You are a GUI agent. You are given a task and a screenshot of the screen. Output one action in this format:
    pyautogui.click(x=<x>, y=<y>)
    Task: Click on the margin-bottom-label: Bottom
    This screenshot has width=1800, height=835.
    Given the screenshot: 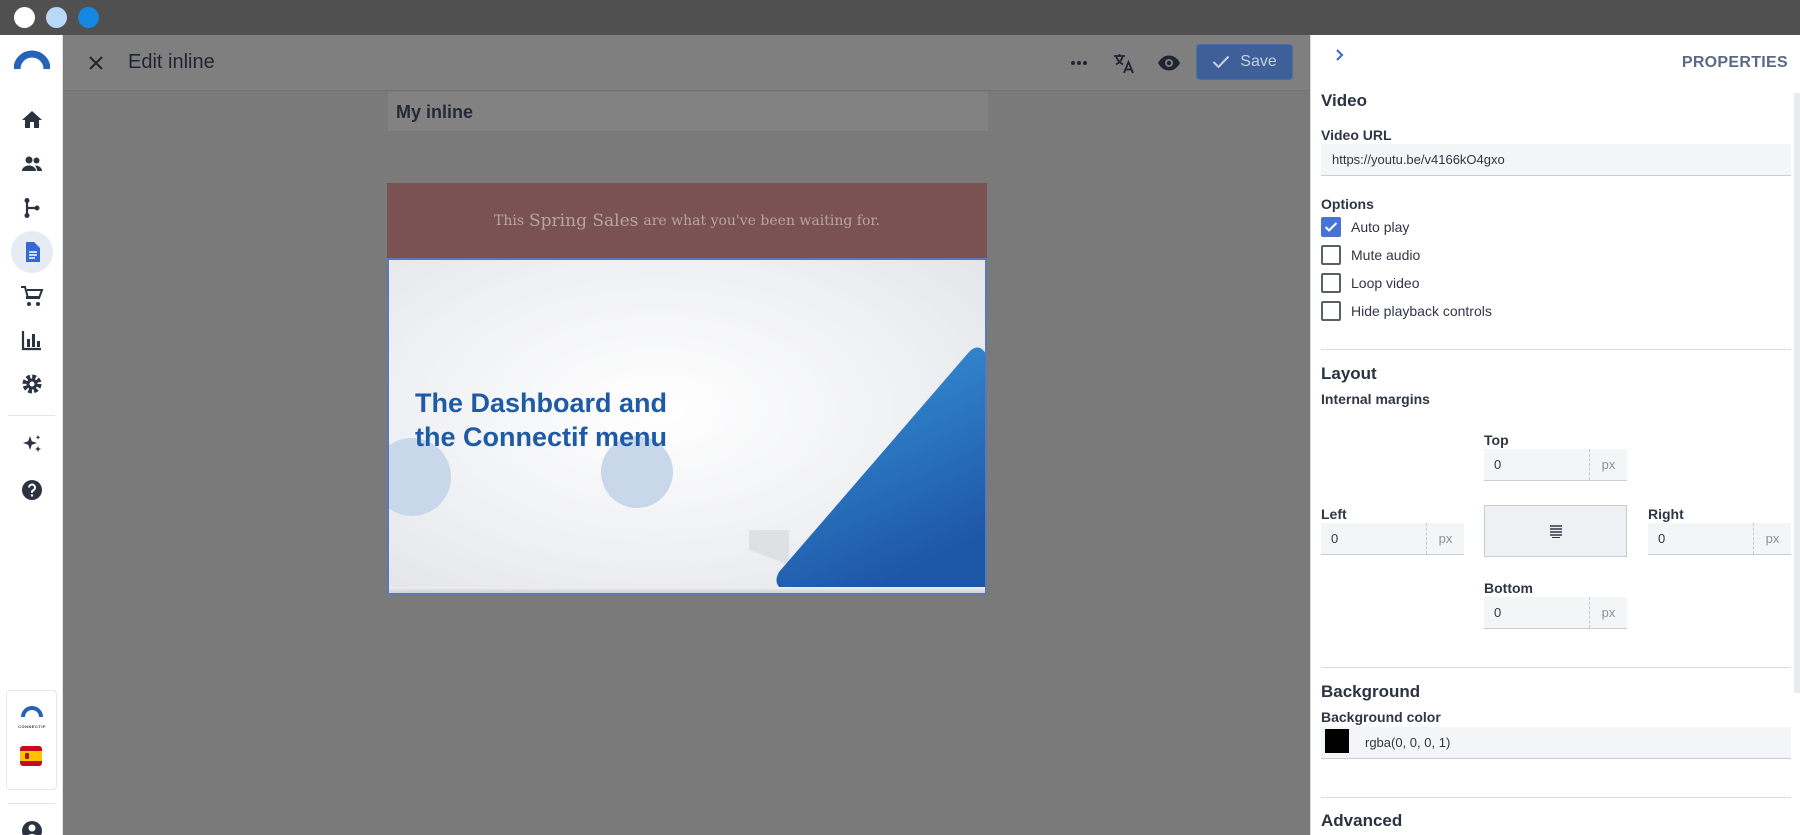 What is the action you would take?
    pyautogui.click(x=1508, y=588)
    